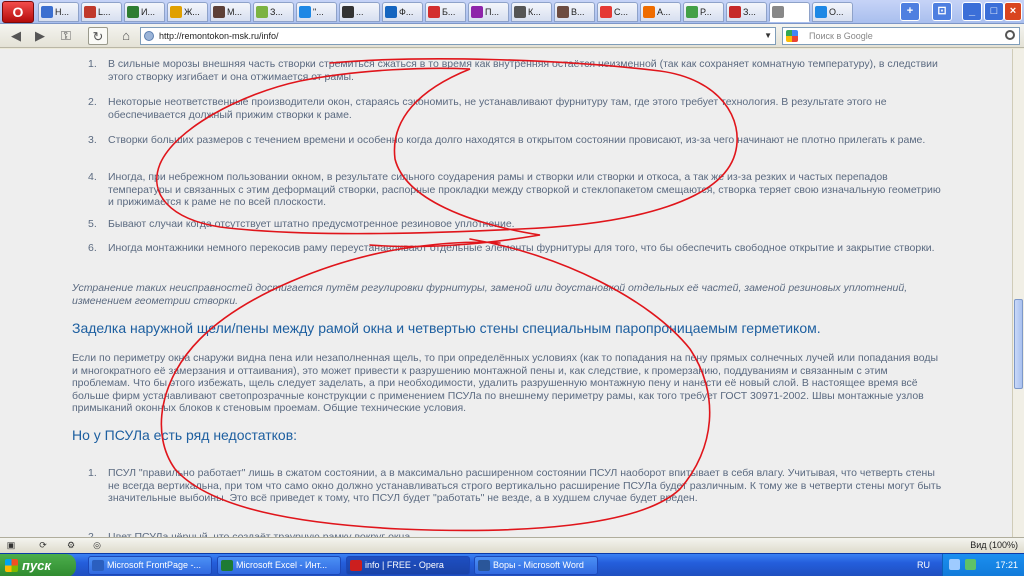 The height and width of the screenshot is (576, 1024). I want to click on language-indicator: RU, so click(923, 565).